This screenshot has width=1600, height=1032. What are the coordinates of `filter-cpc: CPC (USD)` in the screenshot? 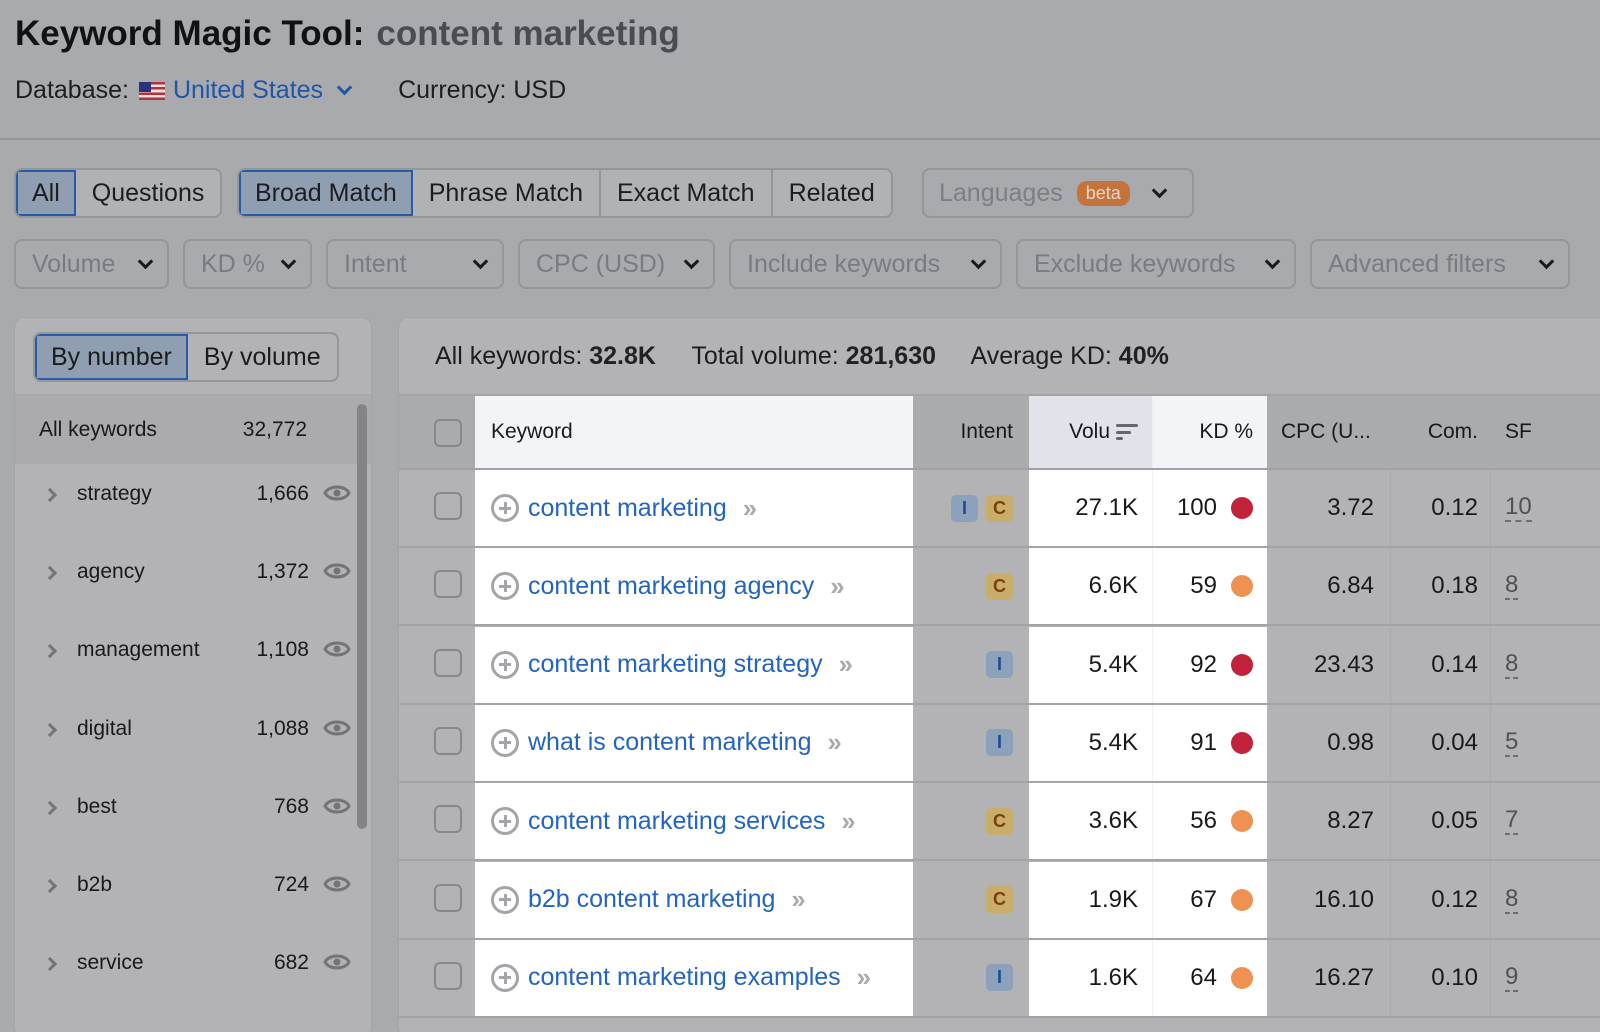 It's located at (616, 264).